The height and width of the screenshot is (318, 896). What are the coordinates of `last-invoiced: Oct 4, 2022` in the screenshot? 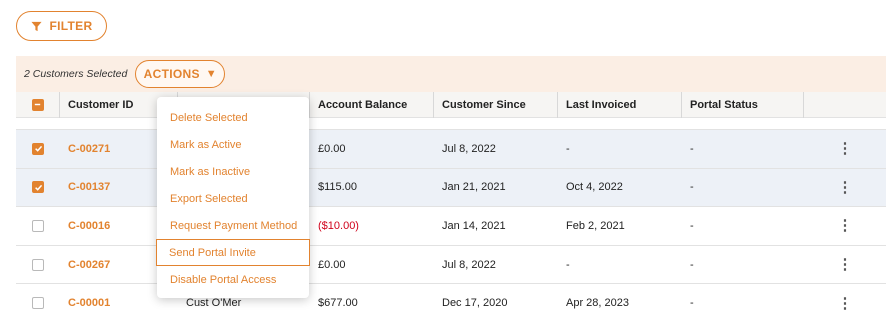 It's located at (594, 187).